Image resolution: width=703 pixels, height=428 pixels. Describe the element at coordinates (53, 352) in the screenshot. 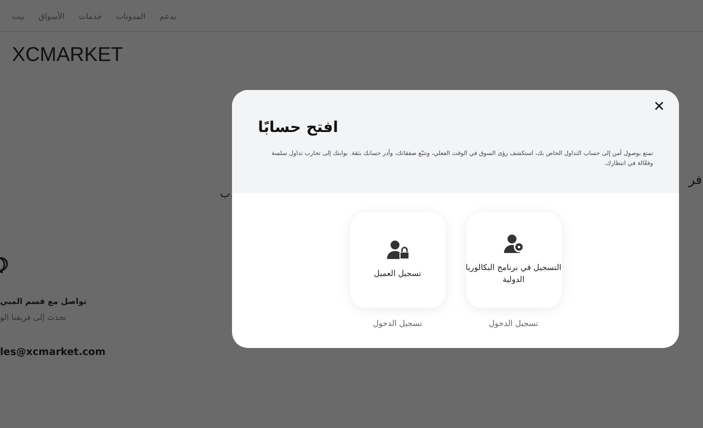

I see `email-text: les@xcmarket.com` at that location.